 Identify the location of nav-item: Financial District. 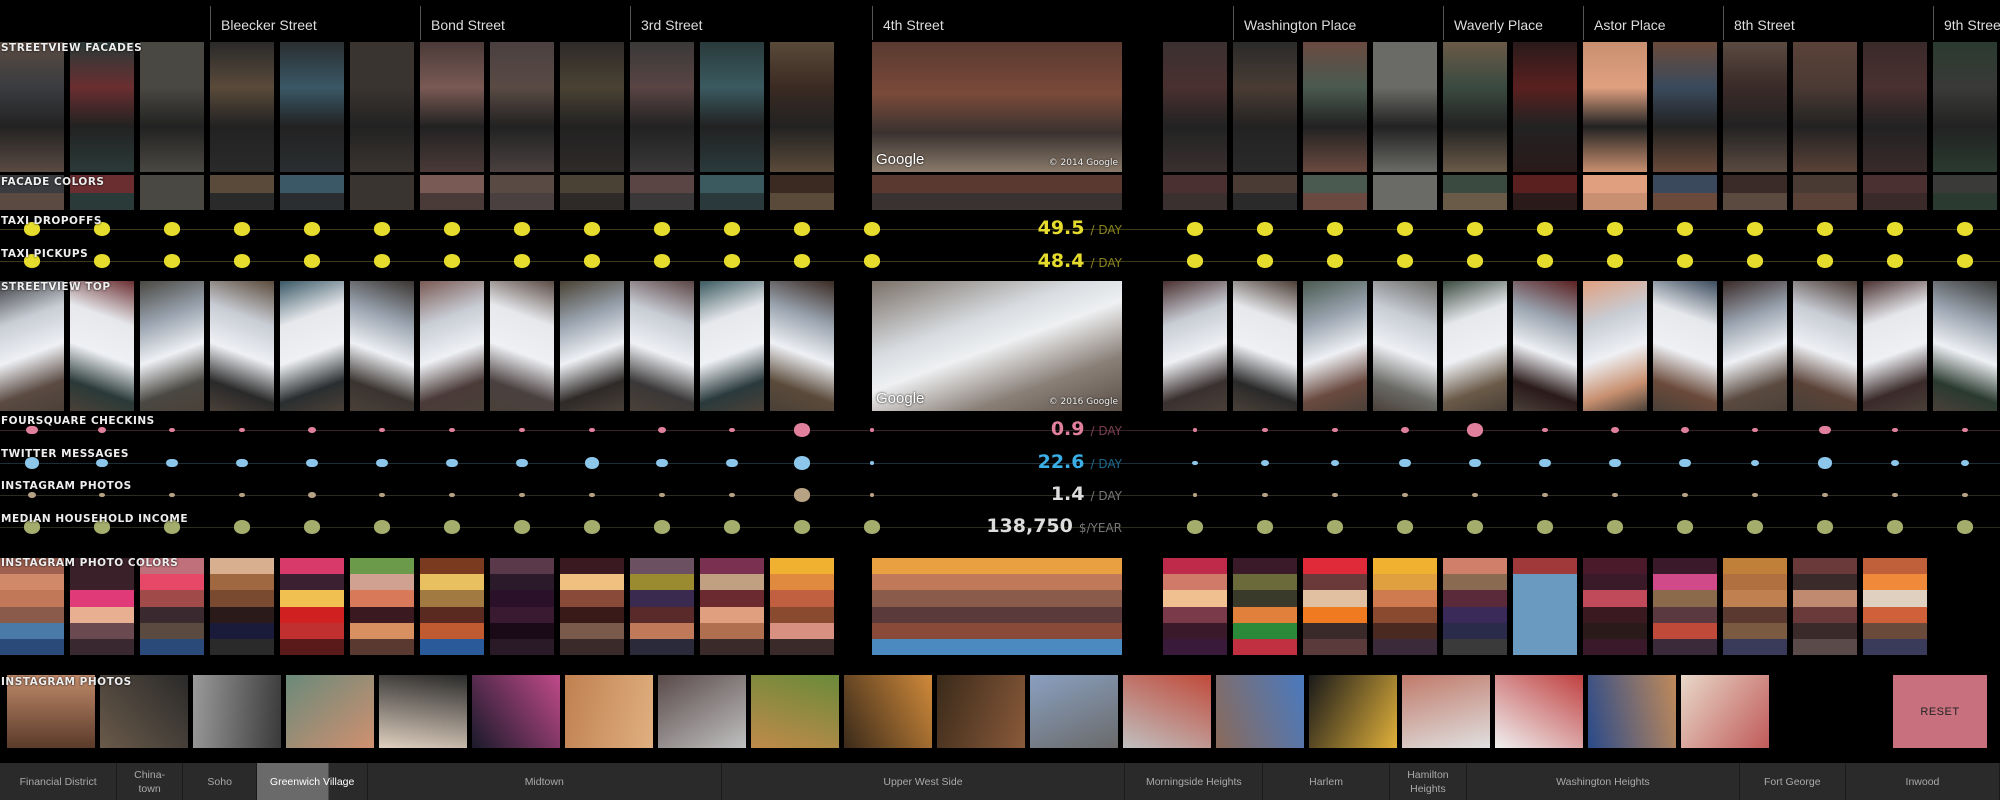
(59, 781).